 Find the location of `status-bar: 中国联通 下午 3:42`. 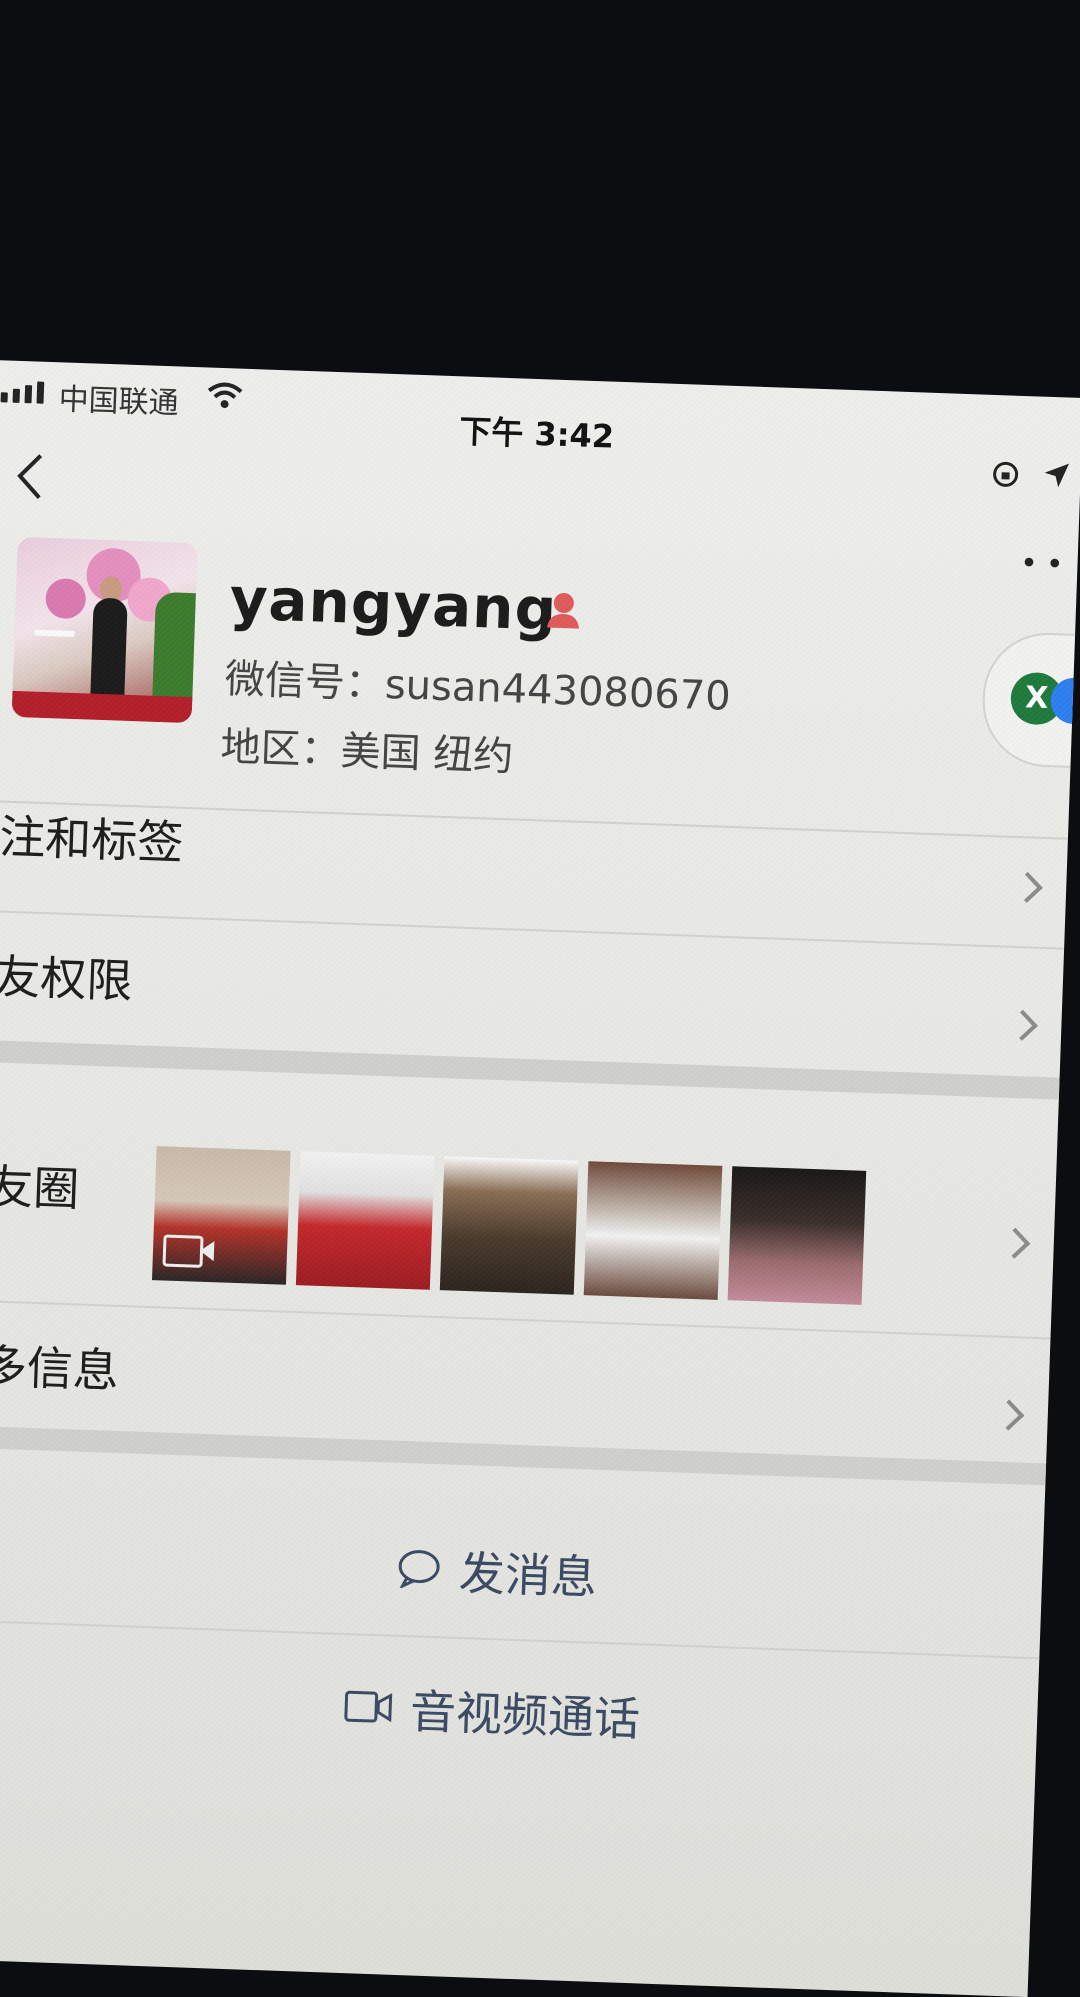

status-bar: 中国联通 下午 3:42 is located at coordinates (540, 424).